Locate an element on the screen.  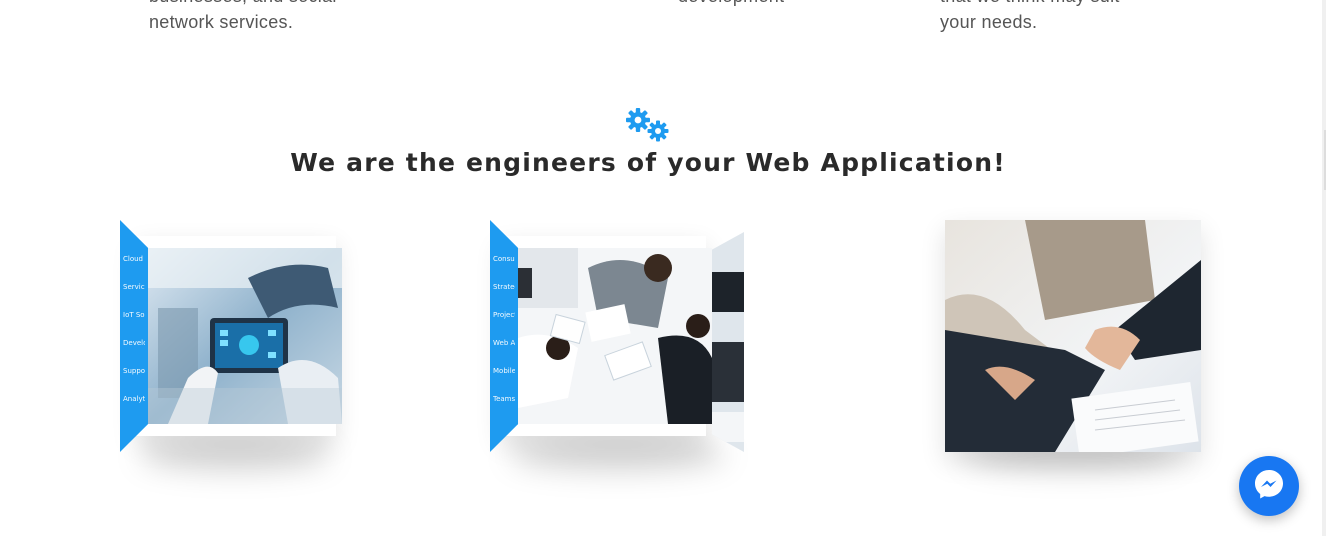
panel-text-line: Web Apps is located at coordinates (504, 343).